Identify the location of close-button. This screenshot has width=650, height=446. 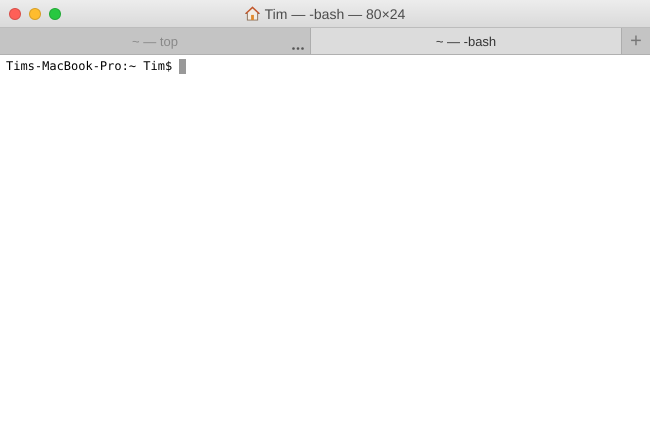
(15, 14).